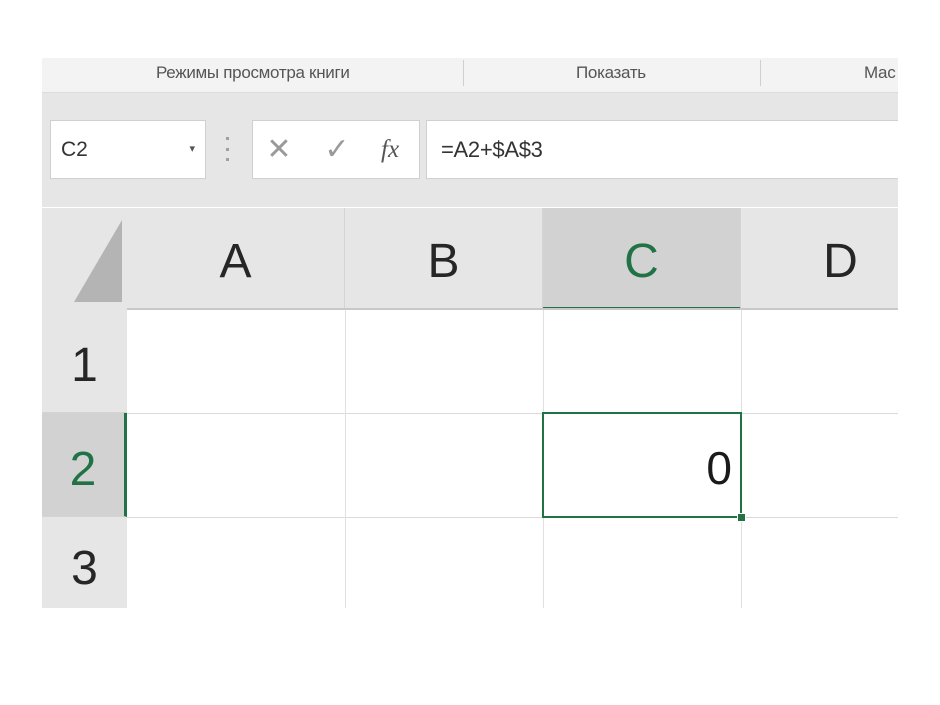 The image size is (940, 705). I want to click on formula-bar-resize-handle-icon, so click(227, 149).